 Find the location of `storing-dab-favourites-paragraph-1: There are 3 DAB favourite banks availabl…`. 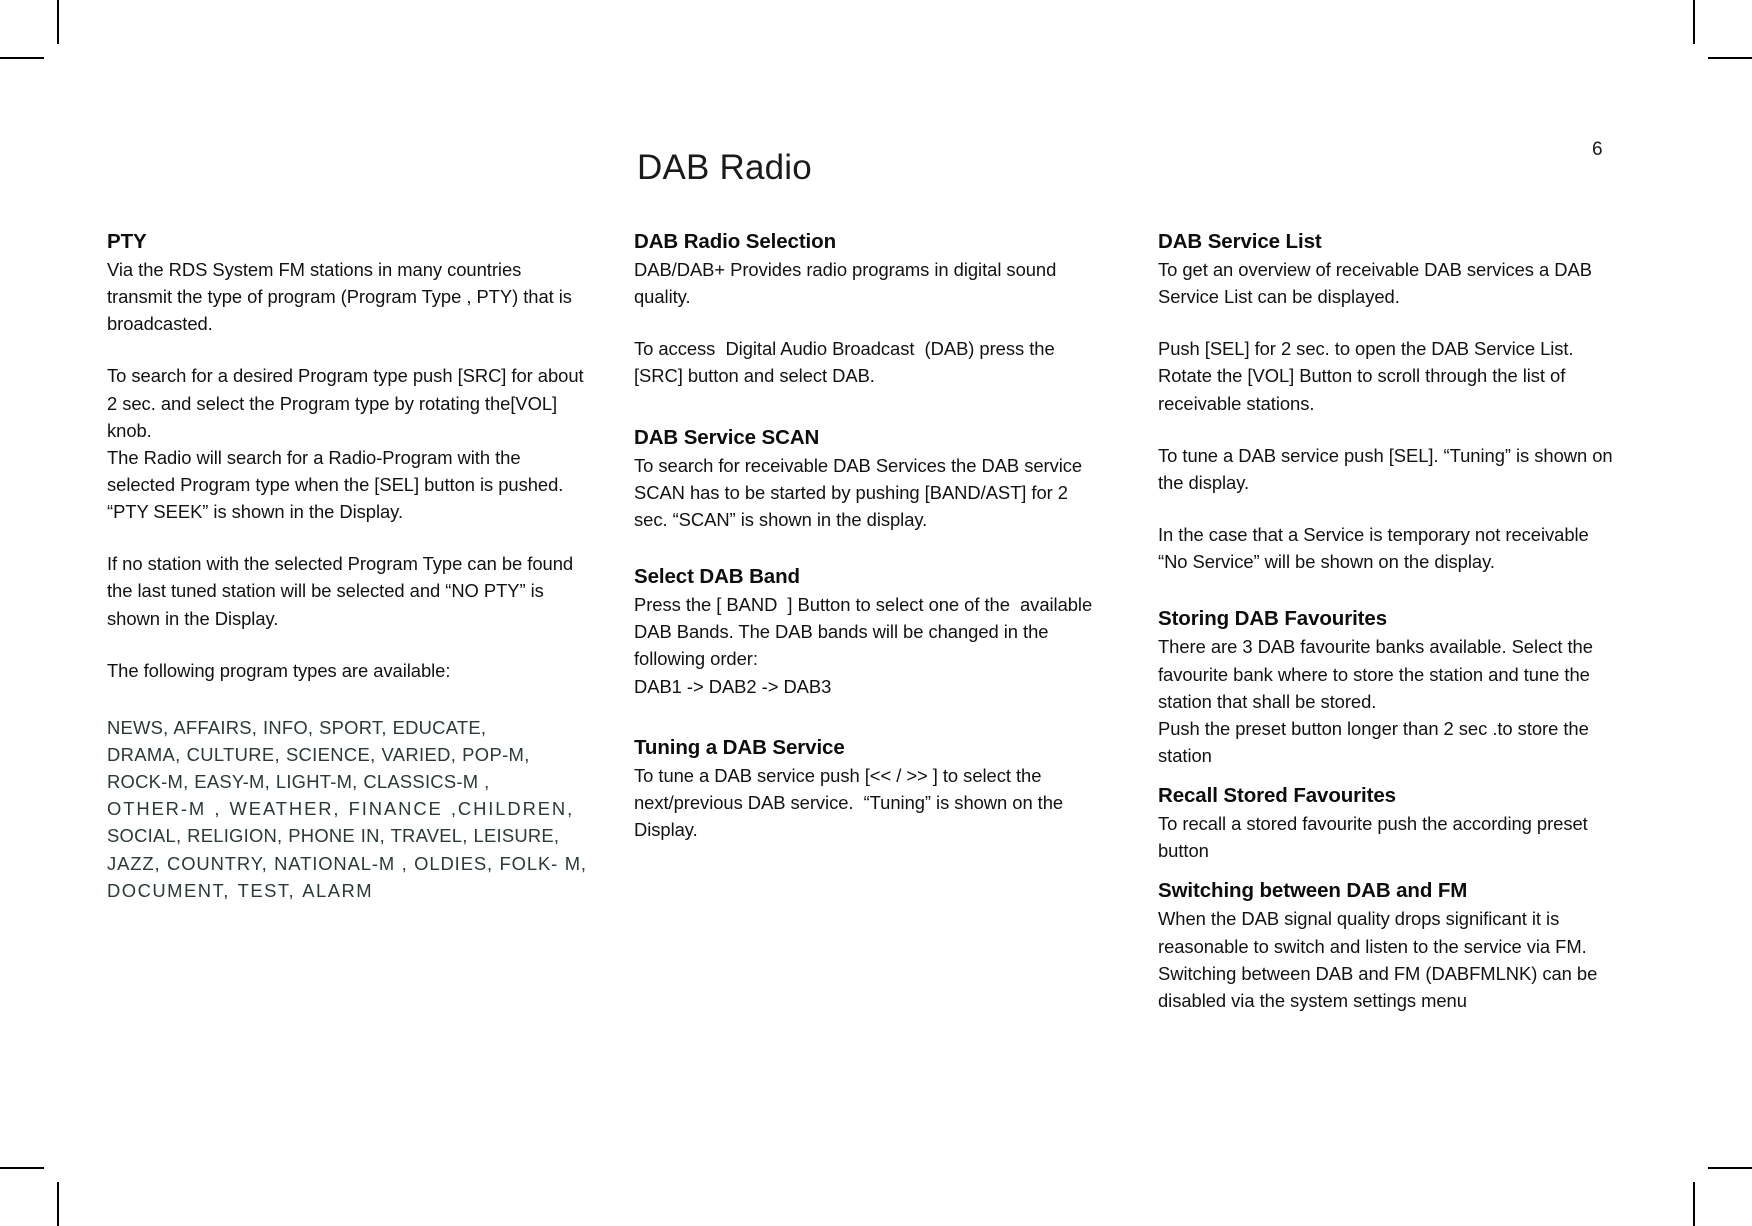

storing-dab-favourites-paragraph-1: There are 3 DAB favourite banks availabl… is located at coordinates (1375, 701).